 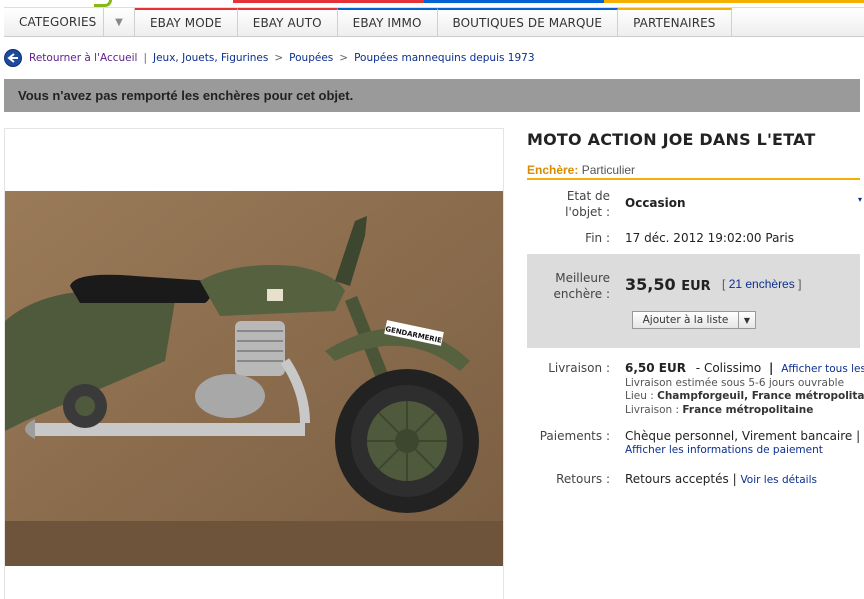 What do you see at coordinates (444, 58) in the screenshot?
I see `breadcrumb-item: Poupées mannequins depuis 1973` at bounding box center [444, 58].